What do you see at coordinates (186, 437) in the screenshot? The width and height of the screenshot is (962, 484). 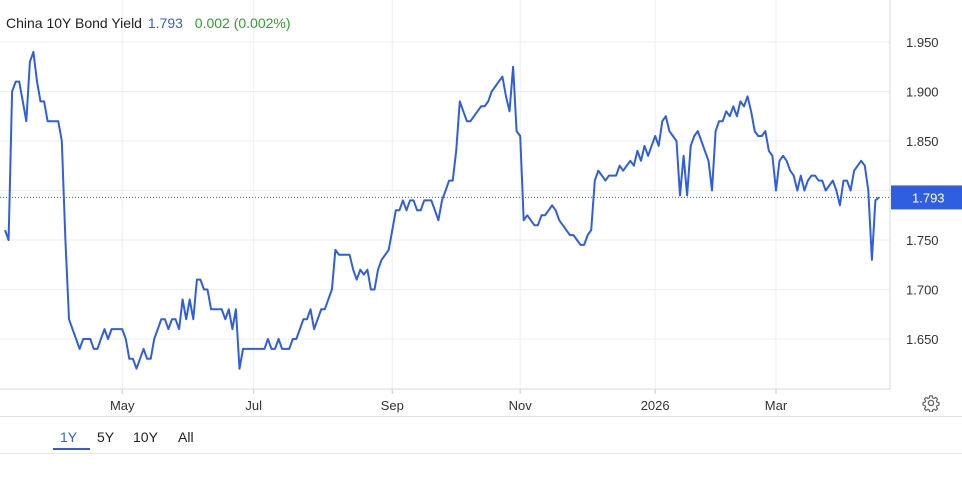 I see `tab-all: All` at bounding box center [186, 437].